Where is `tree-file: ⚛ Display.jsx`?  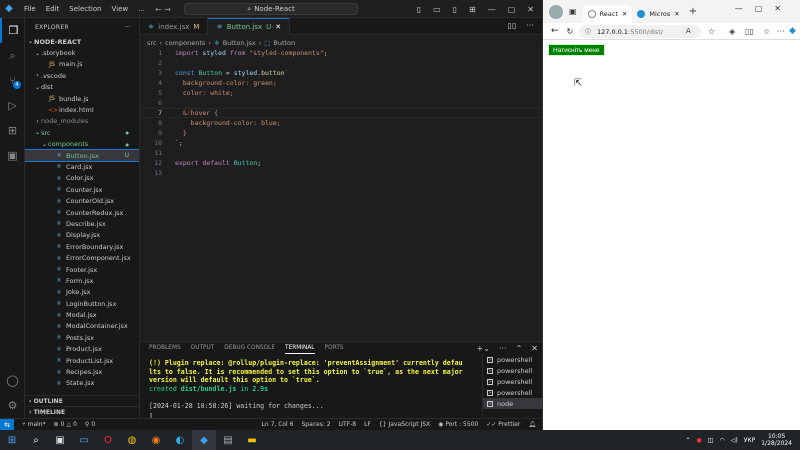 tree-file: ⚛ Display.jsx is located at coordinates (82, 235).